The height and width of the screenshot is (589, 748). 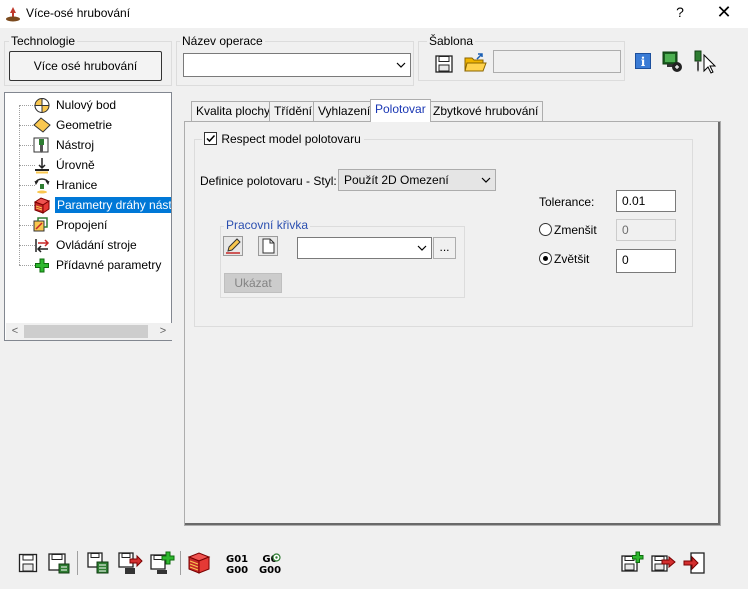 What do you see at coordinates (545, 229) in the screenshot?
I see `zmensit-radio` at bounding box center [545, 229].